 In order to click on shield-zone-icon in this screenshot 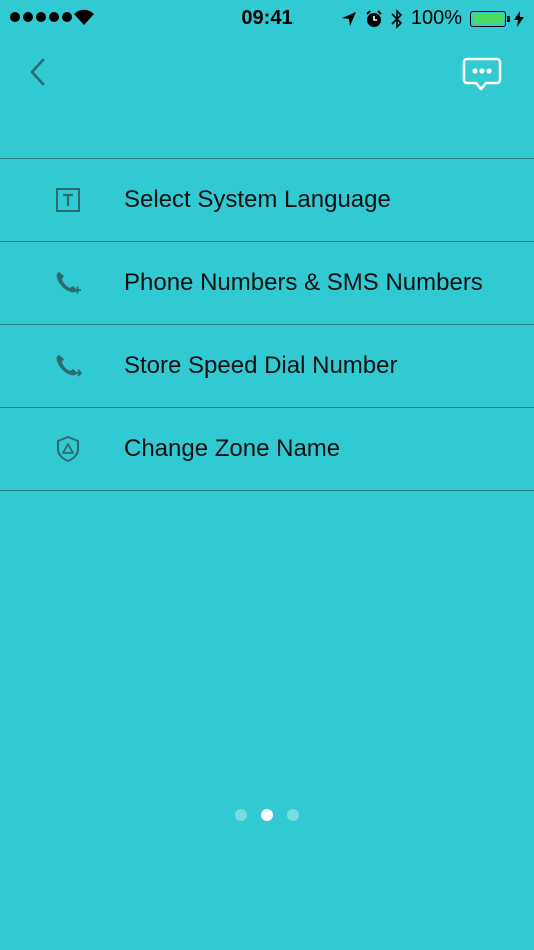, I will do `click(68, 449)`.